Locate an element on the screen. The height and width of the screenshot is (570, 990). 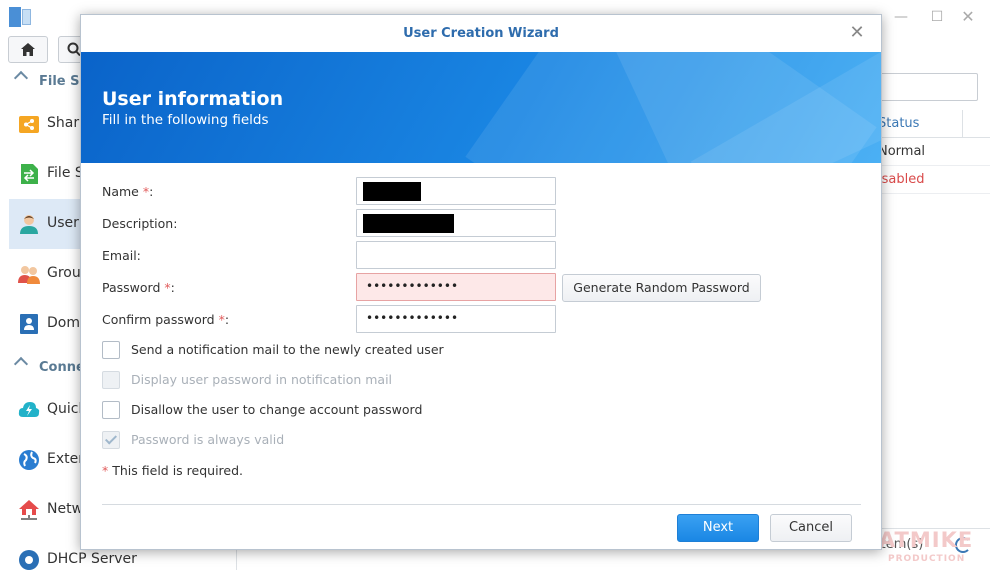
footer-divider is located at coordinates (481, 504).